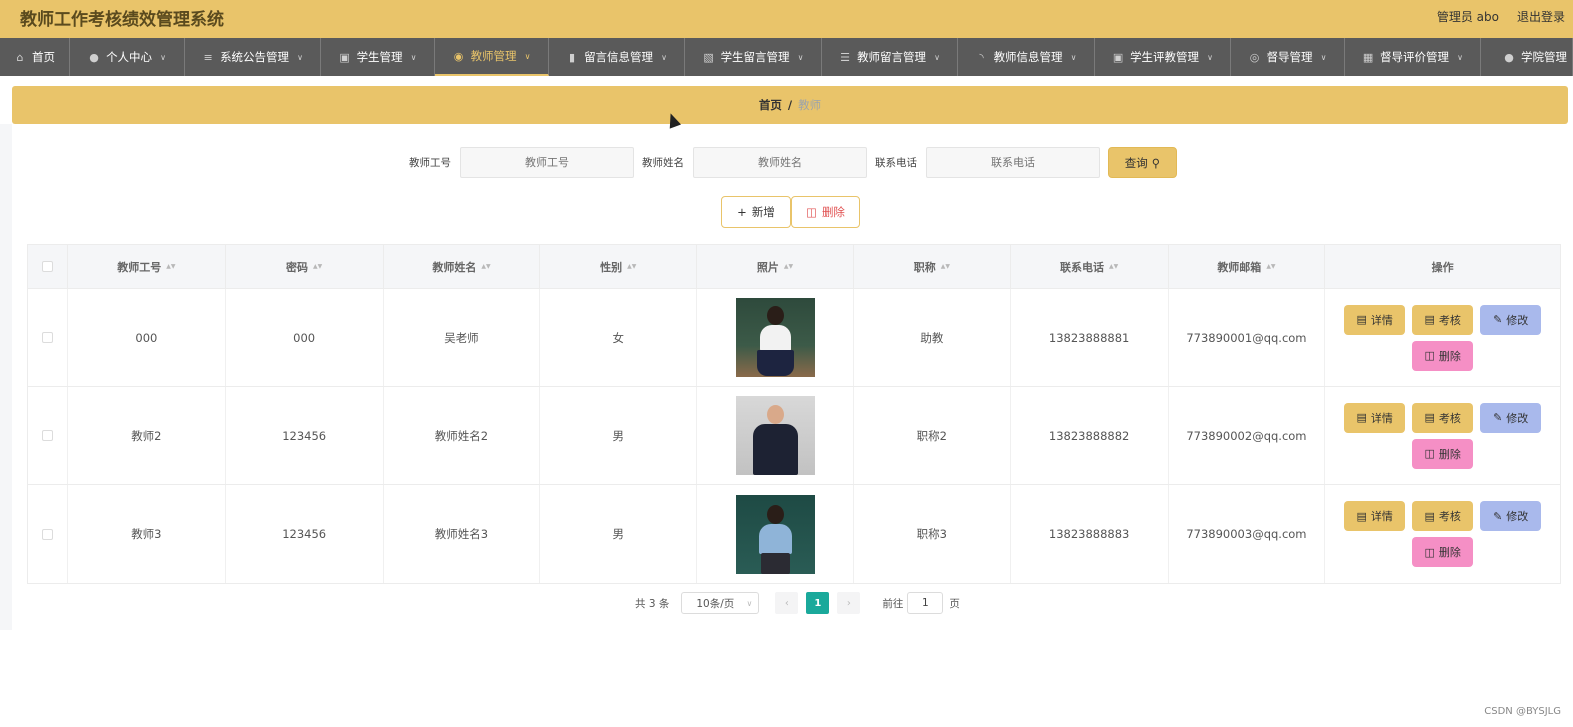 The image size is (1573, 727). Describe the element at coordinates (720, 603) in the screenshot. I see `page-size-select: 10条/页 ∨` at that location.